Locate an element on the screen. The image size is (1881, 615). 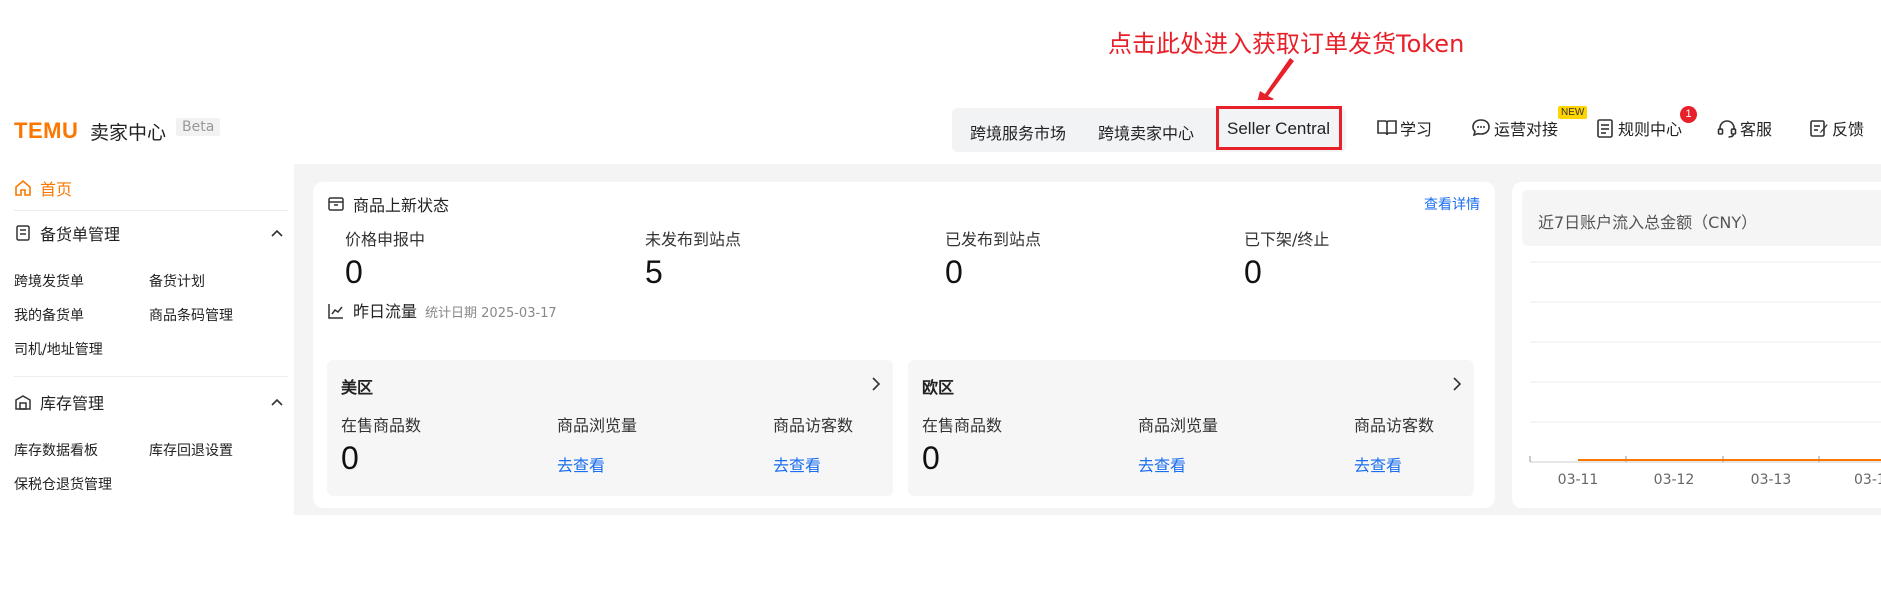
sidebar-item-barcode-management: 商品条码管理 is located at coordinates (191, 315).